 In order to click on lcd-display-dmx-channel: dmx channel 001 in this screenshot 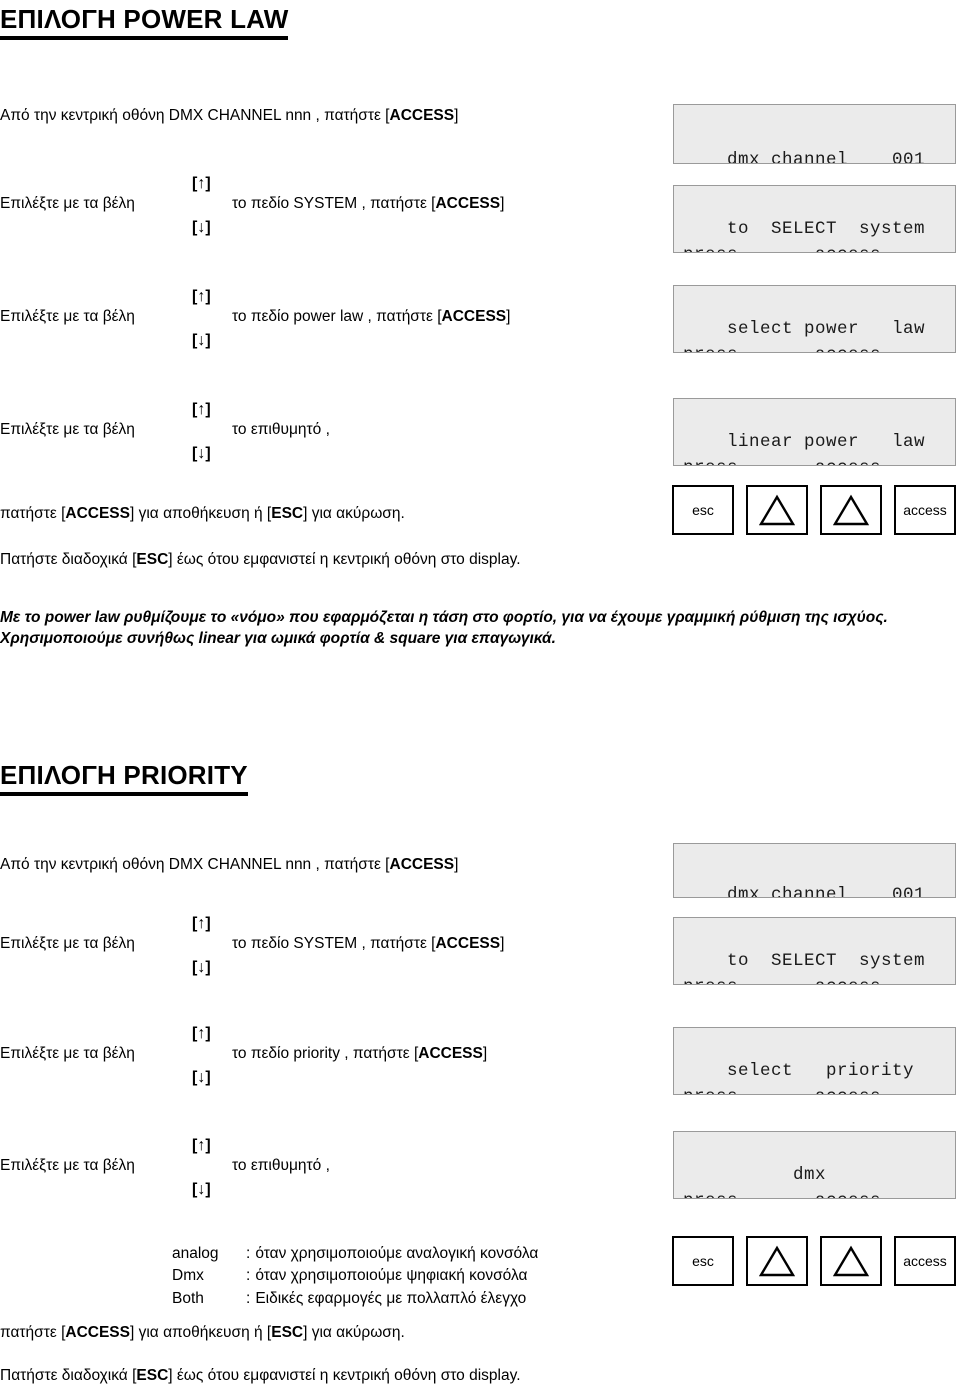, I will do `click(814, 134)`.